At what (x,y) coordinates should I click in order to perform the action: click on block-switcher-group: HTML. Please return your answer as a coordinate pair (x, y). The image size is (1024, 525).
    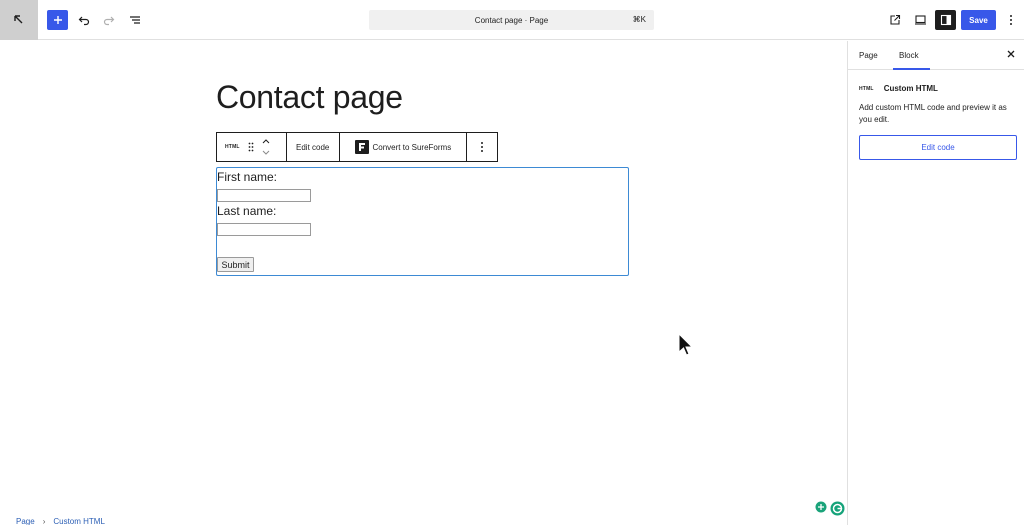
    Looking at the image, I should click on (252, 147).